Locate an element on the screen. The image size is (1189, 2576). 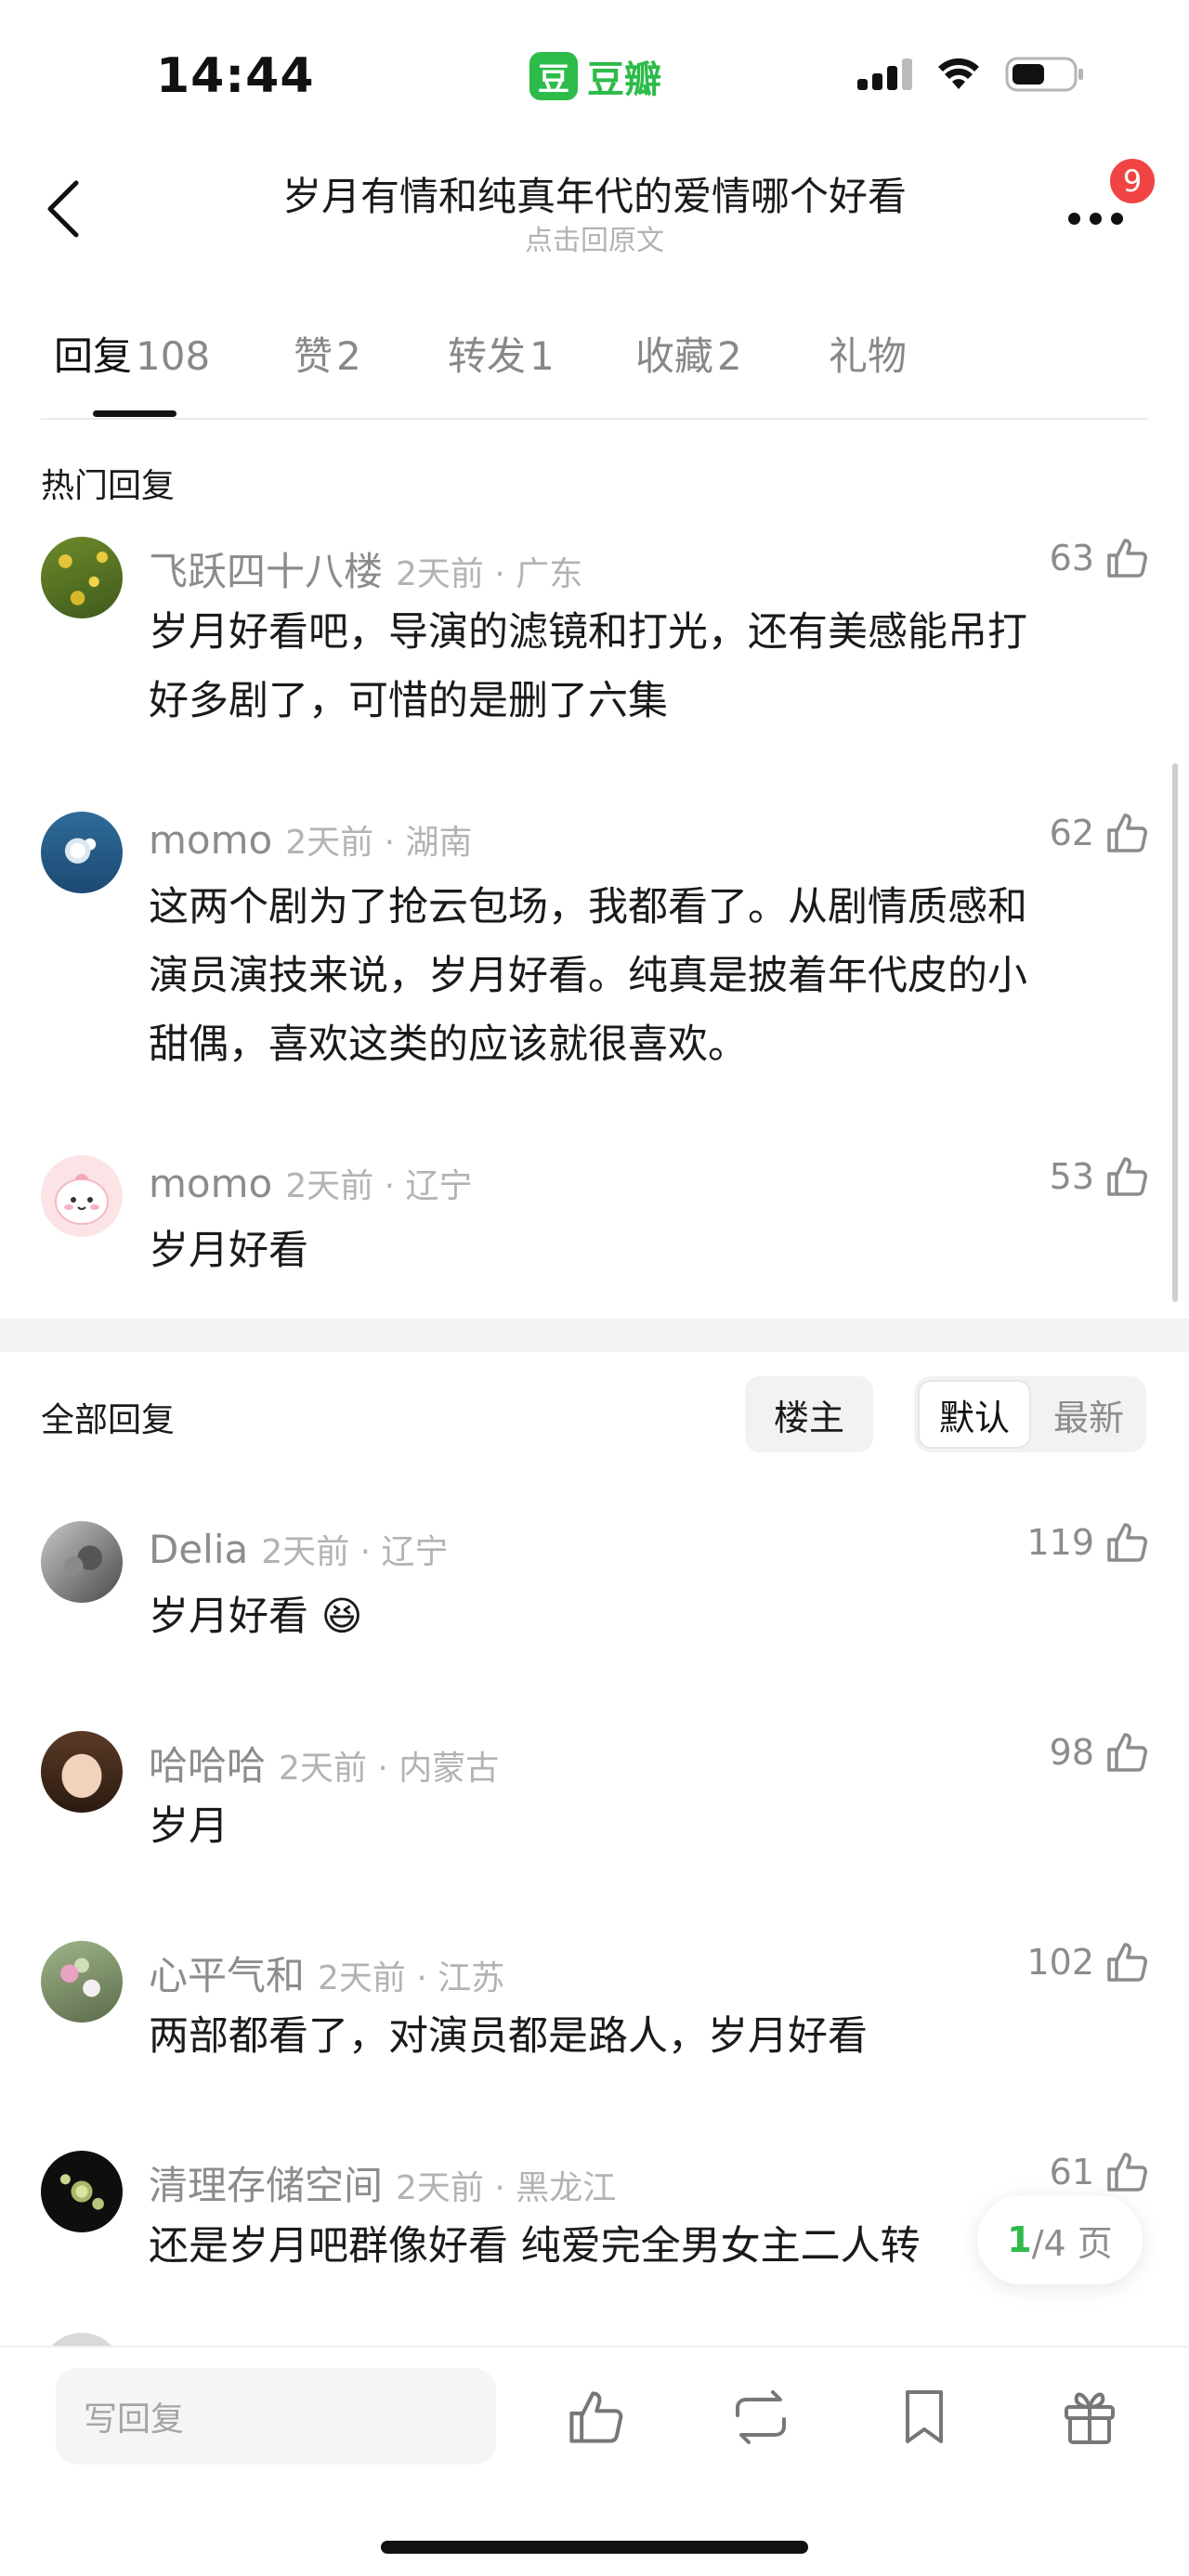
like-button: 102 is located at coordinates (1087, 1963).